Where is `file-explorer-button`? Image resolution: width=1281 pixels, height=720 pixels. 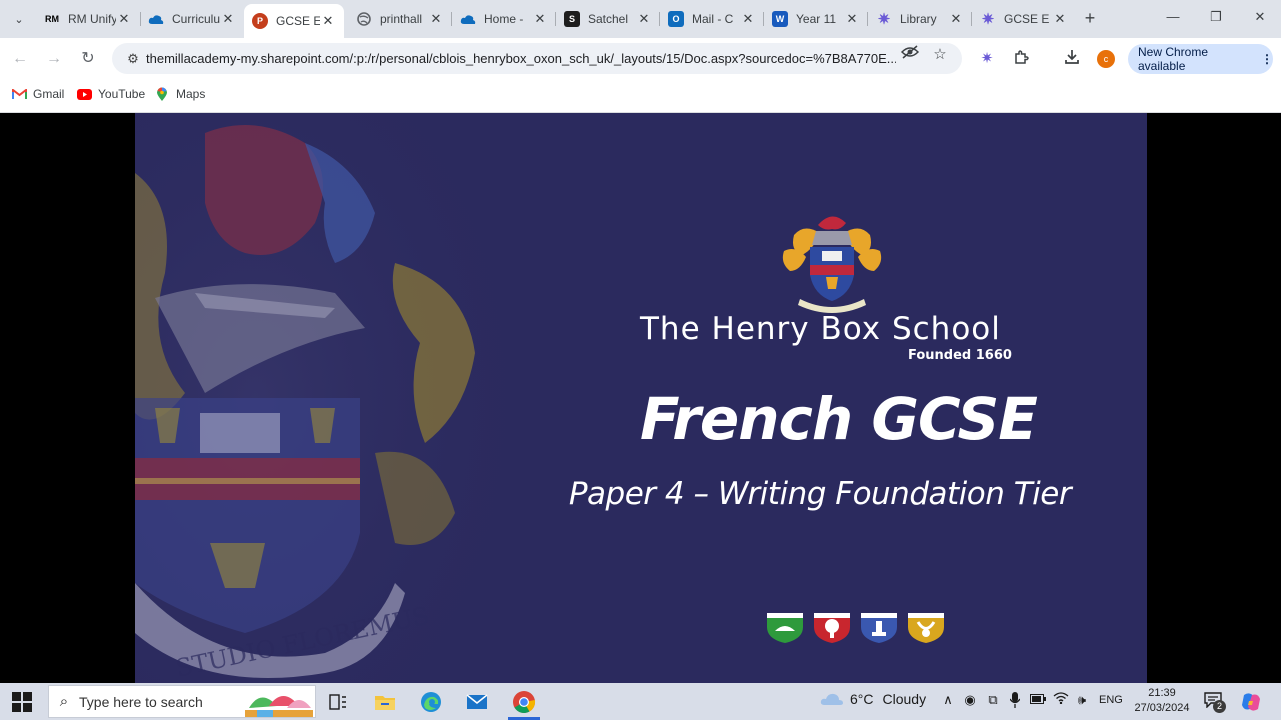
file-explorer-button is located at coordinates (385, 702).